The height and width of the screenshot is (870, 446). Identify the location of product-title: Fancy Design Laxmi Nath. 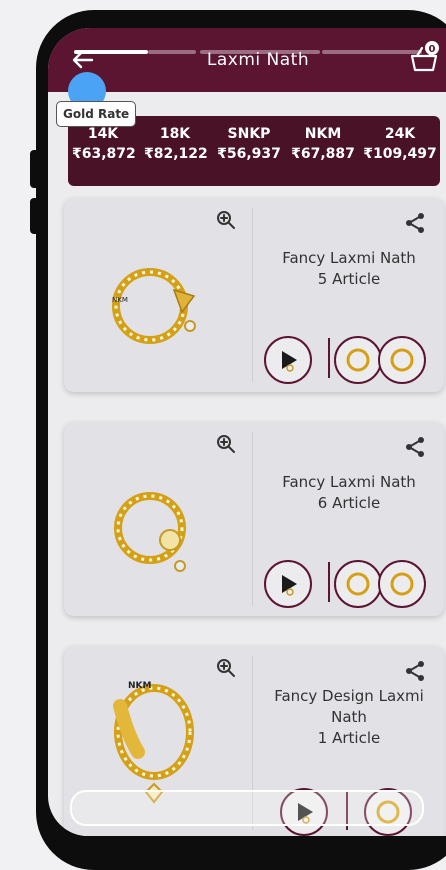
(349, 706).